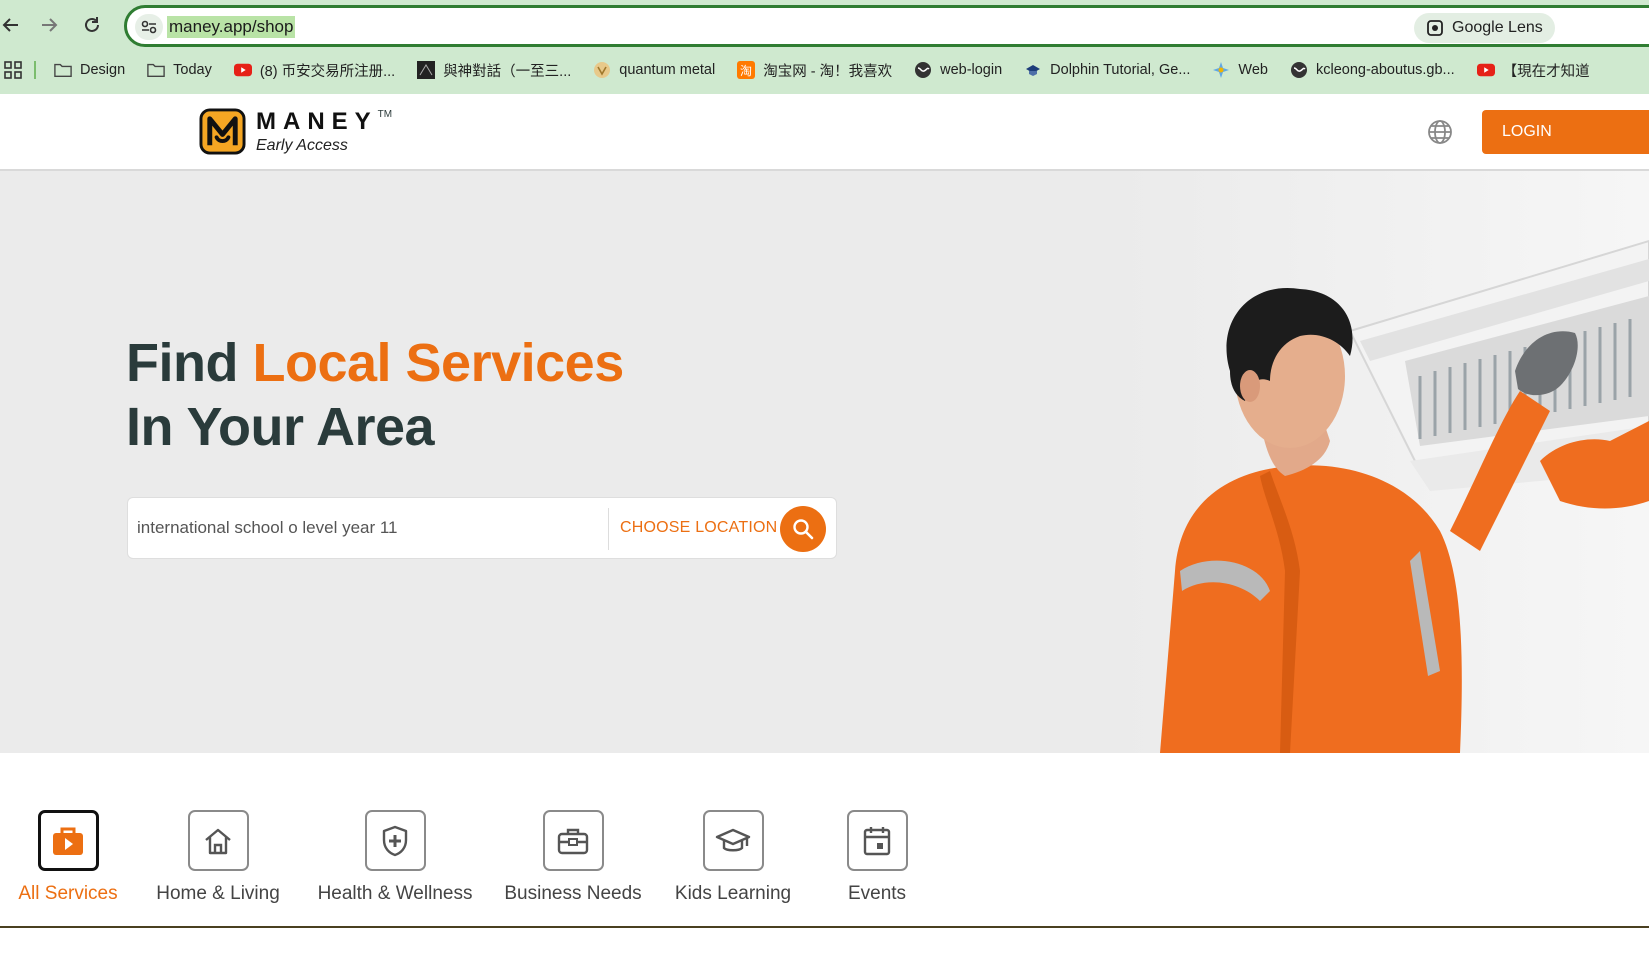 Image resolution: width=1649 pixels, height=976 pixels. I want to click on bookmark-design: Design, so click(89, 70).